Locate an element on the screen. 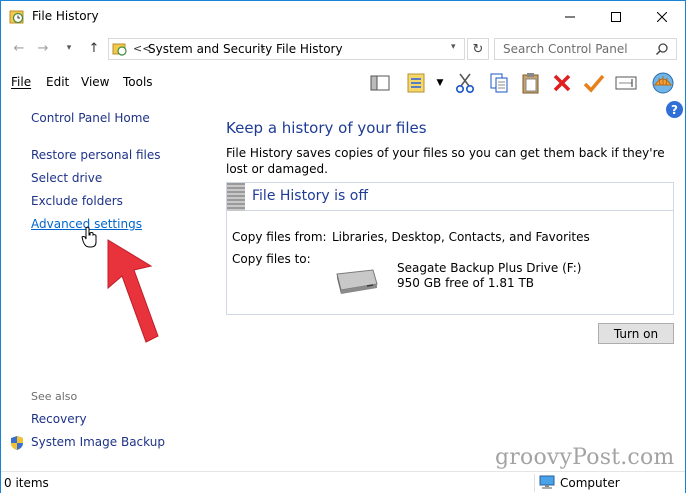  menu-file-label: File is located at coordinates (21, 82).